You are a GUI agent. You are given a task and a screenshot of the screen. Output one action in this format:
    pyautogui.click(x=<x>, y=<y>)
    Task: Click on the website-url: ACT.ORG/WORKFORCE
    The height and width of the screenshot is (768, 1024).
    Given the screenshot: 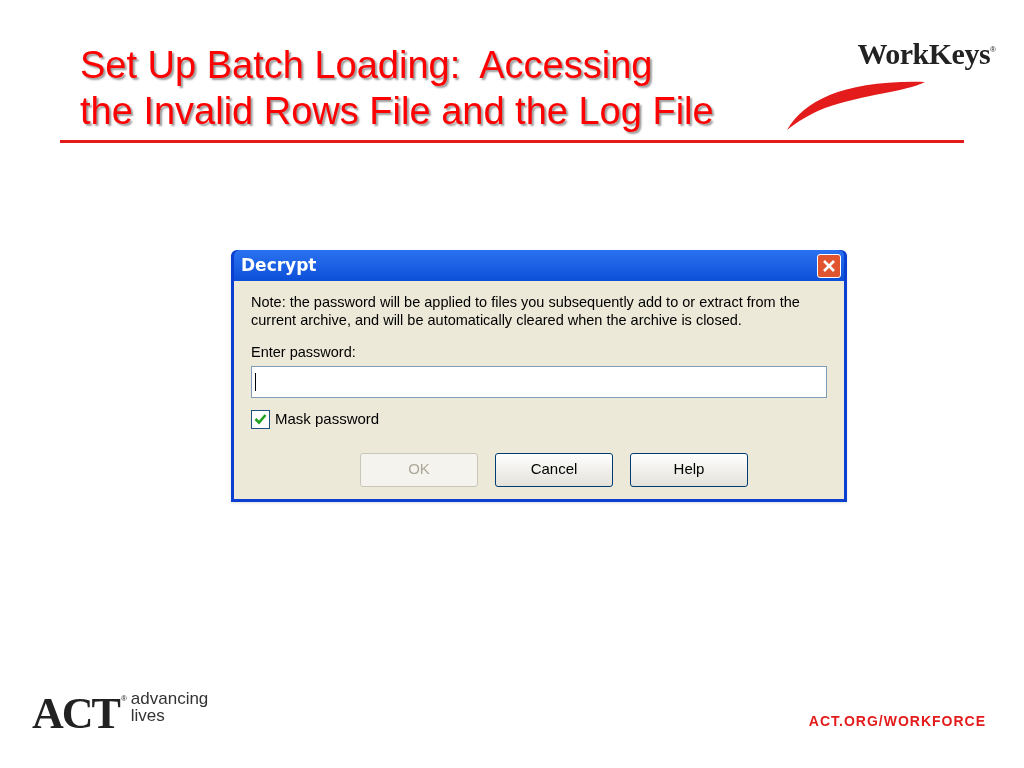 What is the action you would take?
    pyautogui.click(x=897, y=721)
    